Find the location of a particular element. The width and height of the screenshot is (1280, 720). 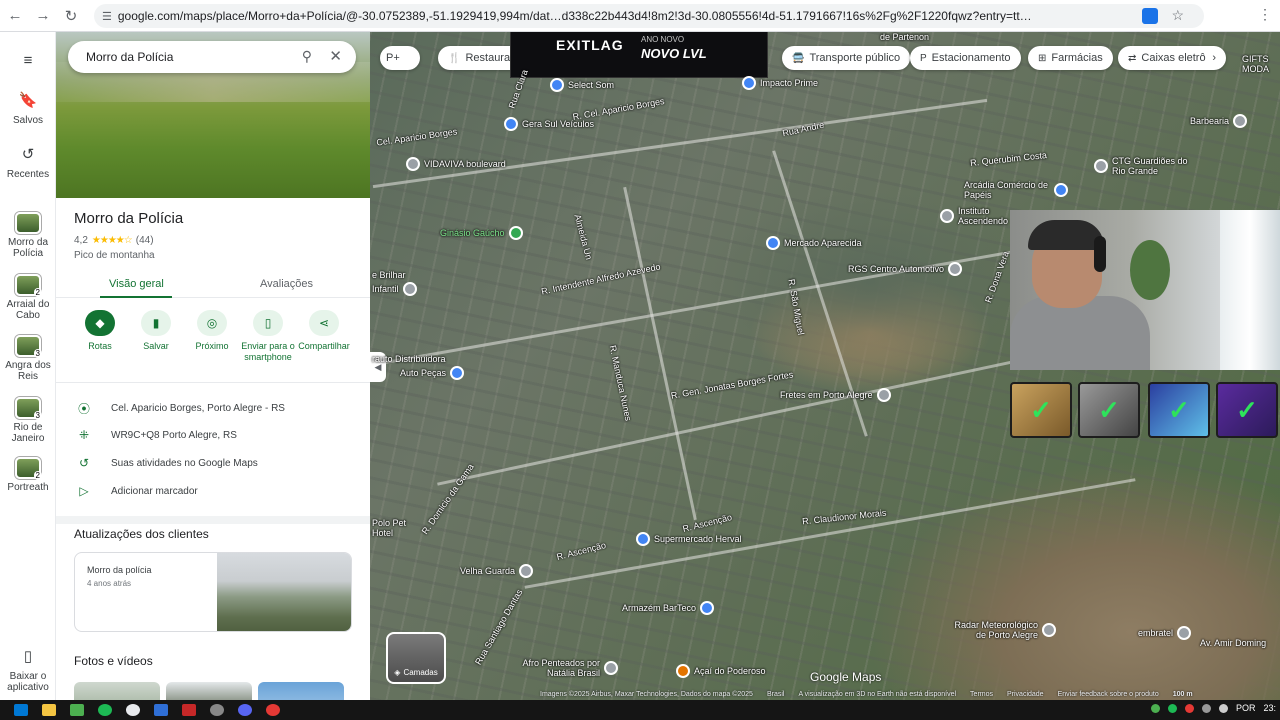

feedback-link: Enviar feedback sobre o produto is located at coordinates (1108, 694).